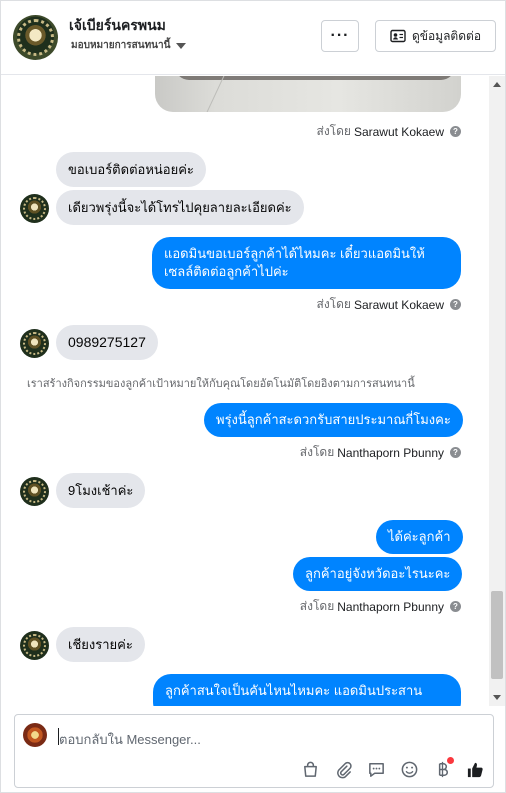 The height and width of the screenshot is (793, 506). I want to click on notification-dot, so click(450, 760).